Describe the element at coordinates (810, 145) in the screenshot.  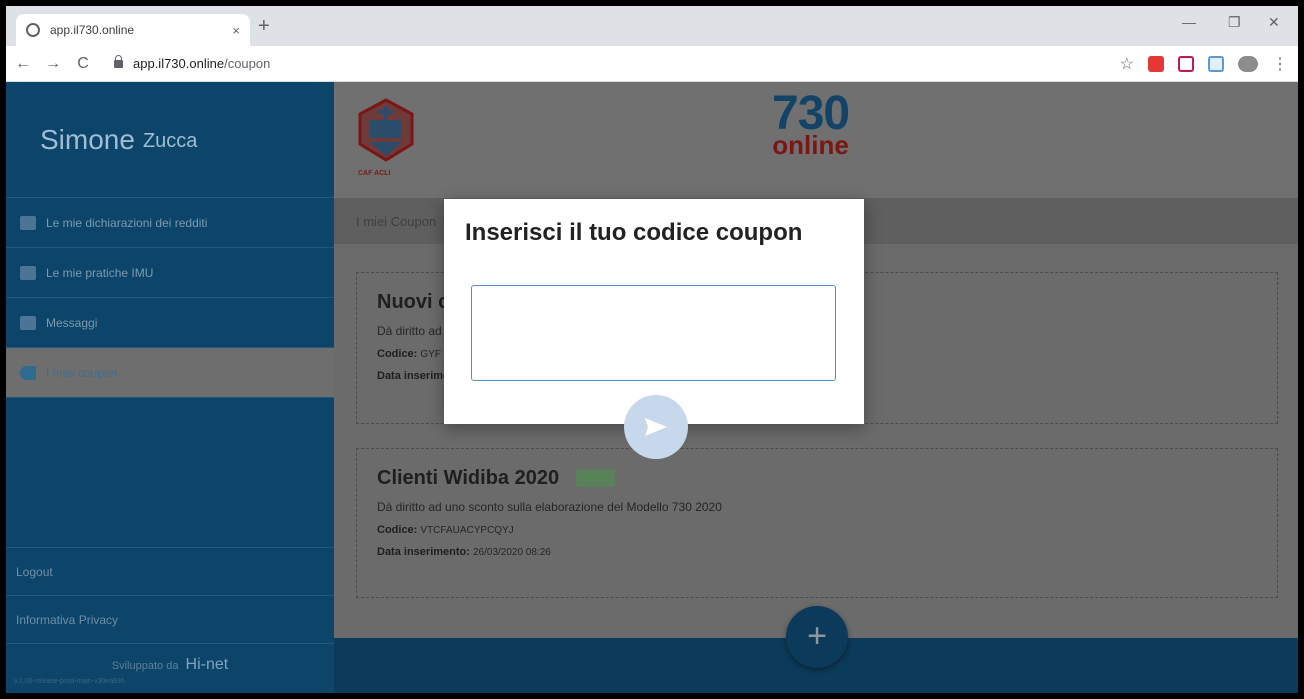
I see `brand-word: online` at that location.